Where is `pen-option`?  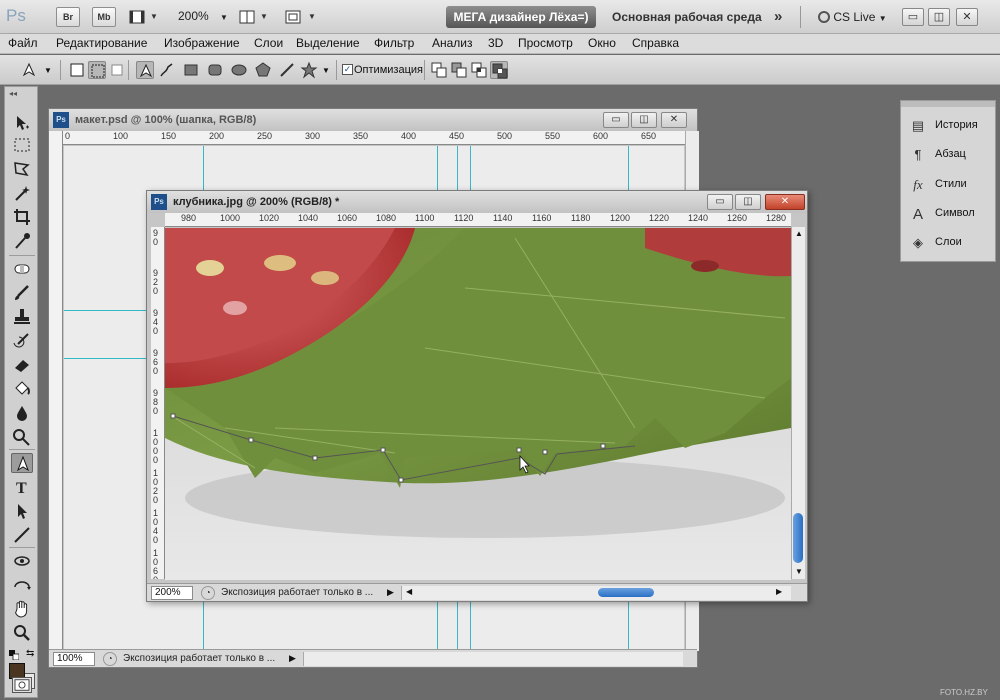 pen-option is located at coordinates (145, 70).